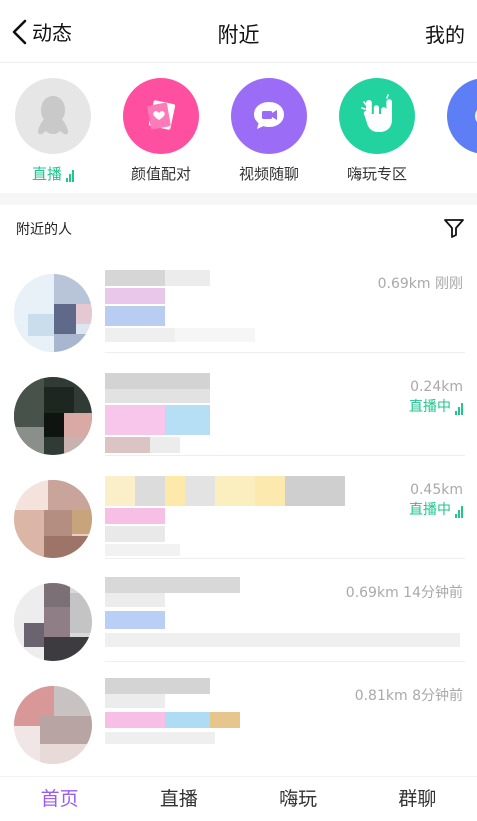 The image size is (477, 821). Describe the element at coordinates (436, 387) in the screenshot. I see `distance: 0.24km` at that location.